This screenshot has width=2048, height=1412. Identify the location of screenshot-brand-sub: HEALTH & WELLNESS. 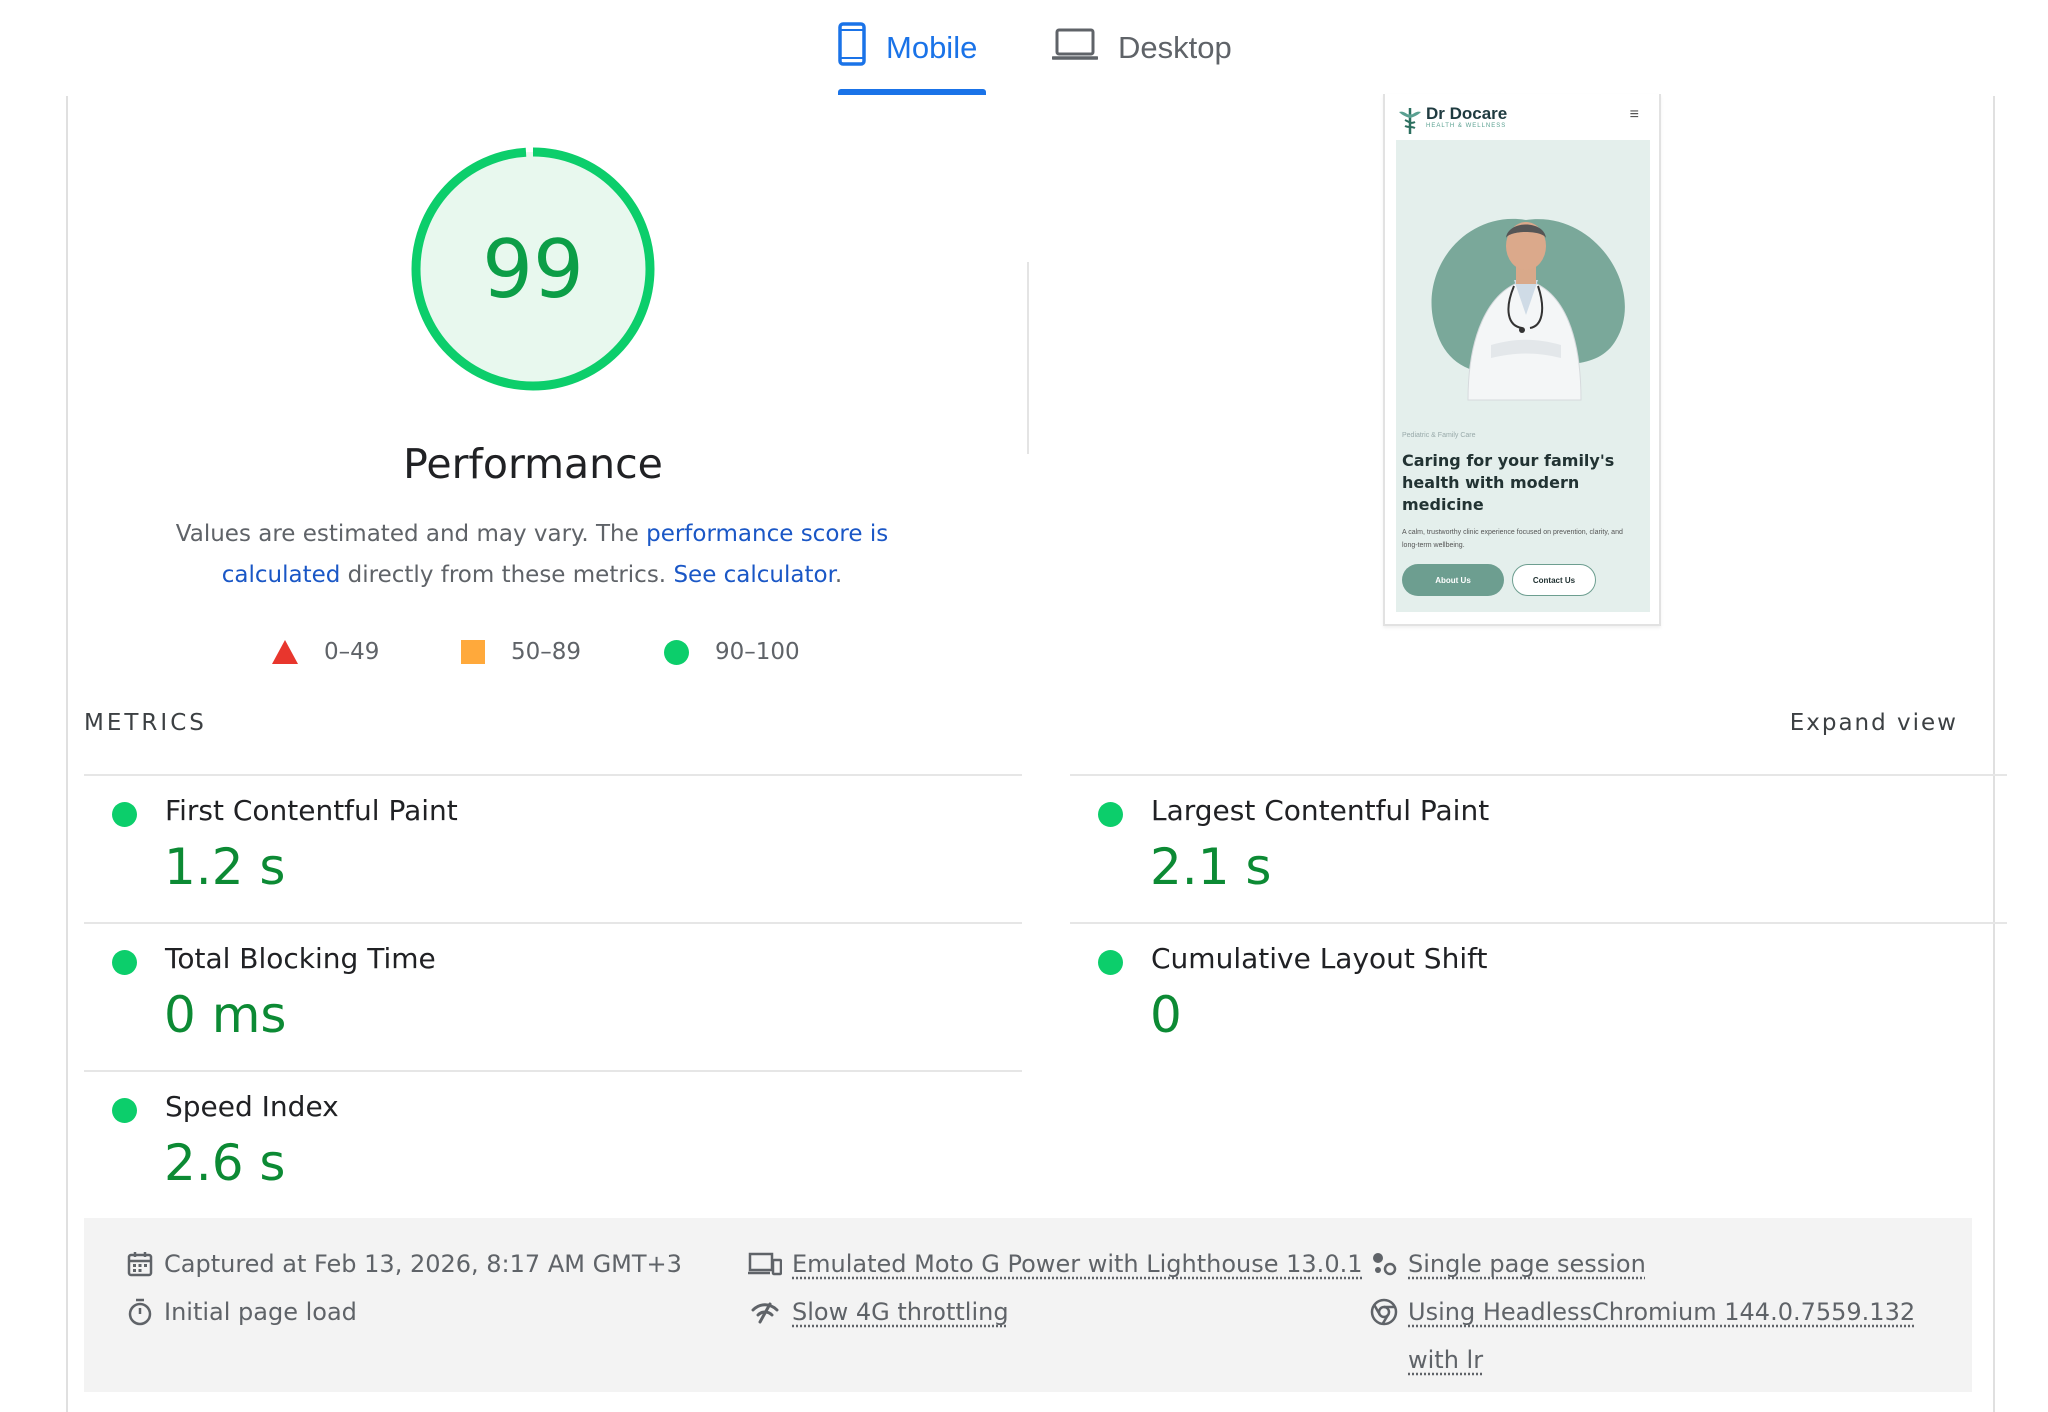
(1466, 126).